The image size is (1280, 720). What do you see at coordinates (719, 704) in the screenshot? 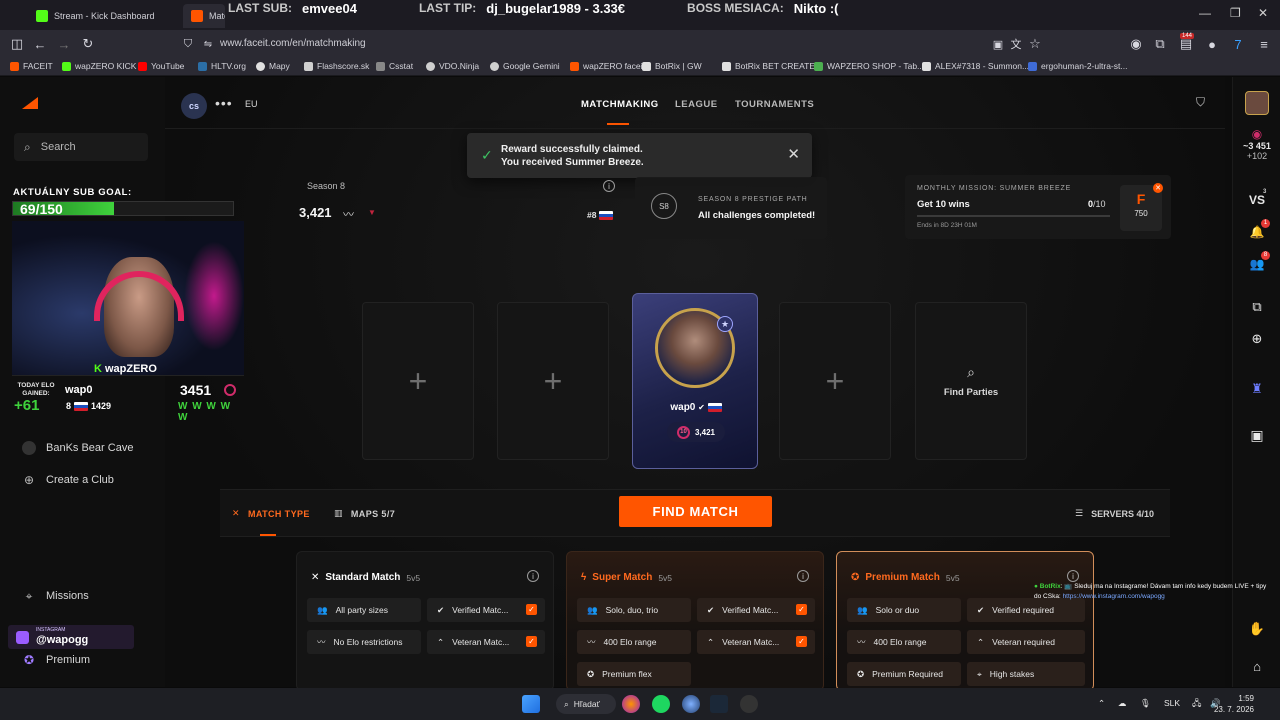
I see `steam-icon` at bounding box center [719, 704].